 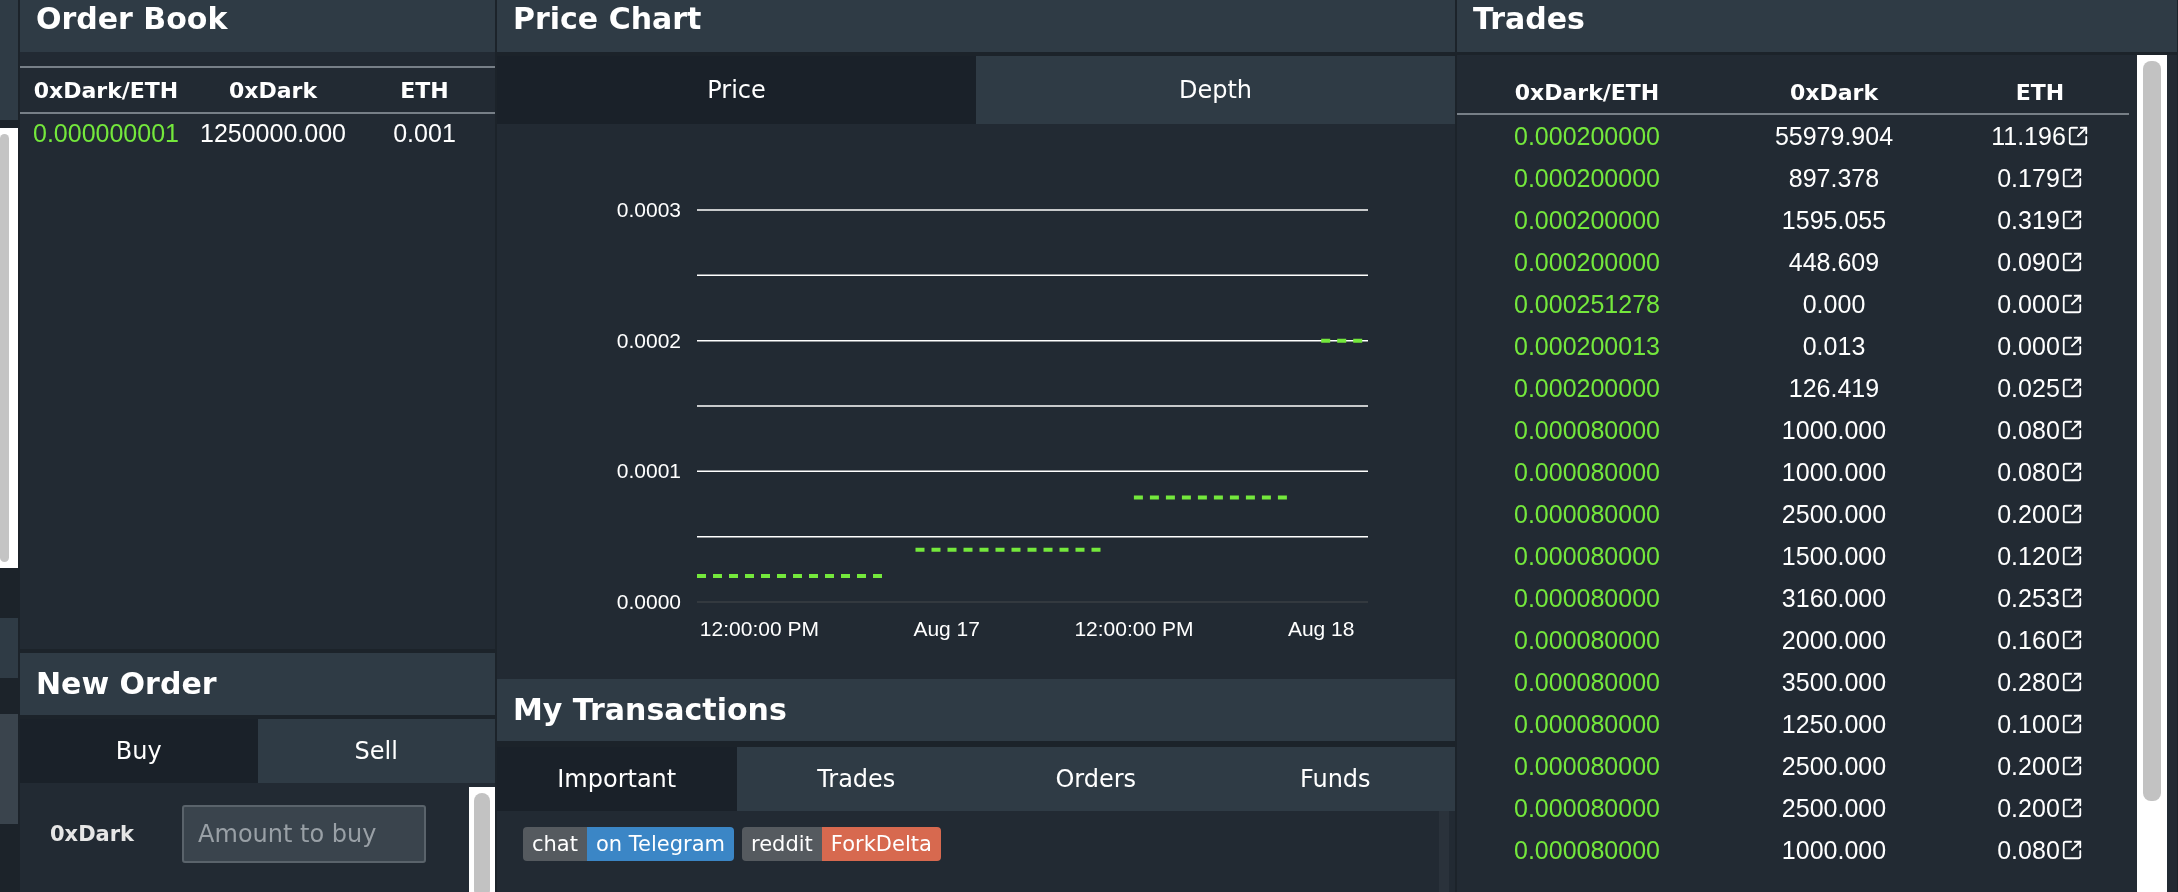 What do you see at coordinates (856, 779) in the screenshot?
I see `tab: Trades` at bounding box center [856, 779].